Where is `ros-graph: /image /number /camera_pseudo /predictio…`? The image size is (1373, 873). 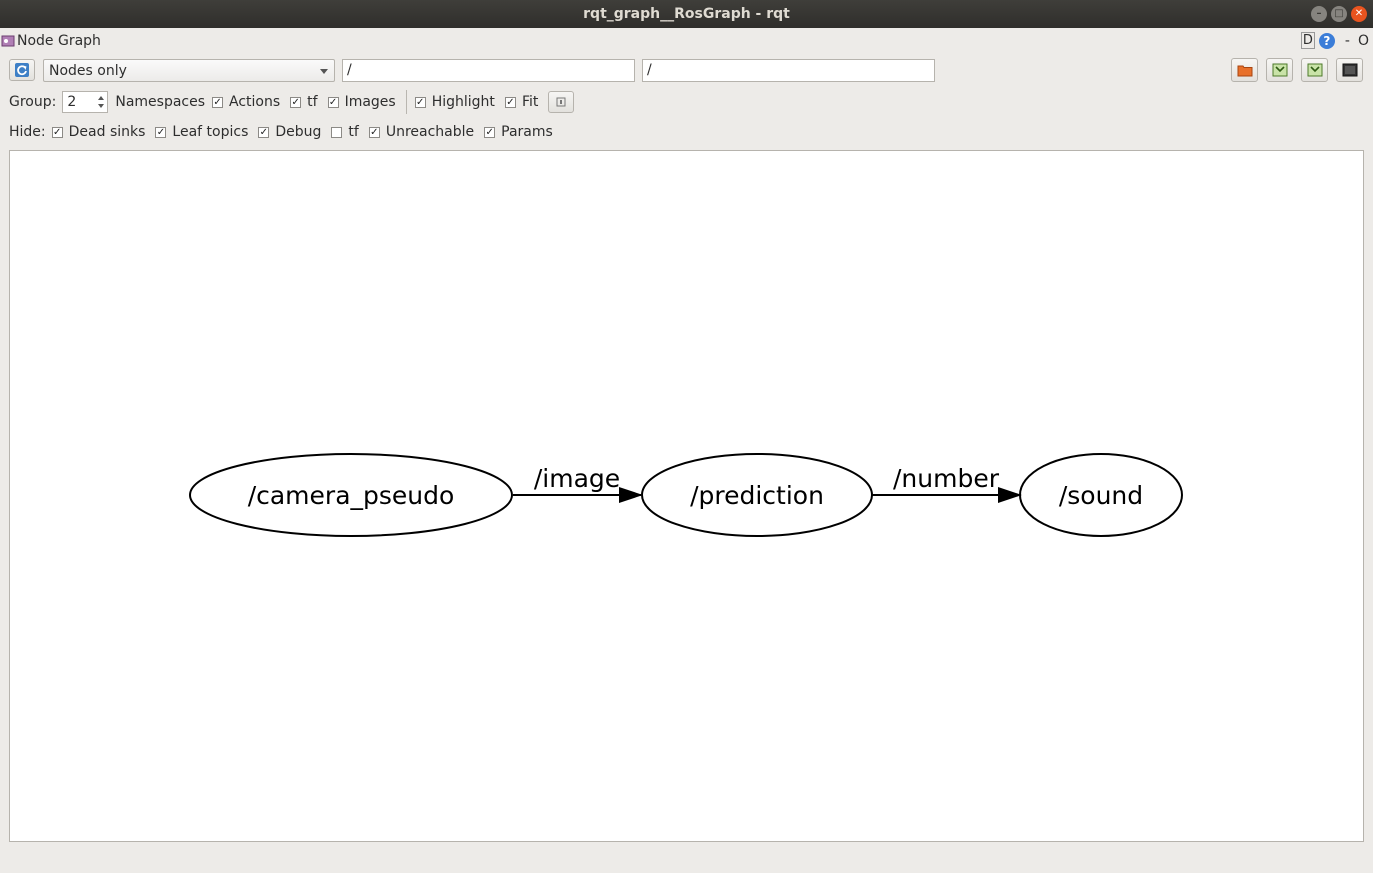
ros-graph: /image /number /camera_pseudo /predictio… is located at coordinates (686, 495).